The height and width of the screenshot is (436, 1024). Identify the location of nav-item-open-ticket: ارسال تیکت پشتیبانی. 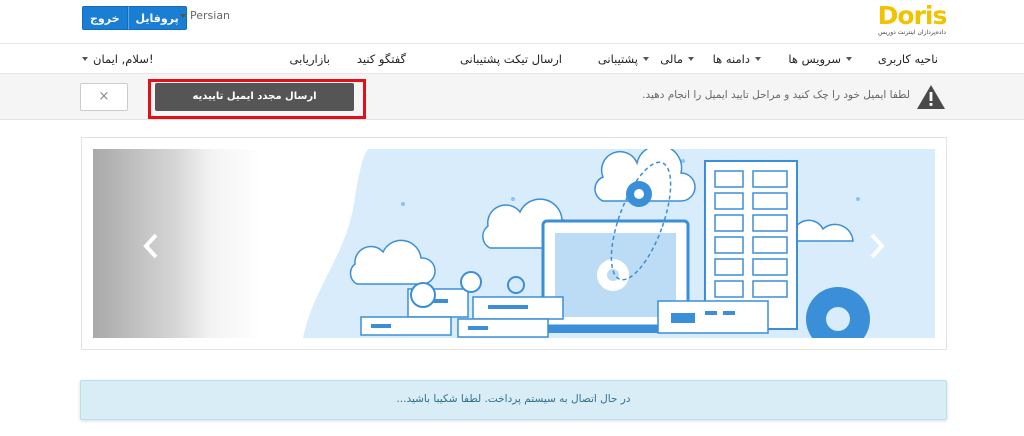
(511, 59).